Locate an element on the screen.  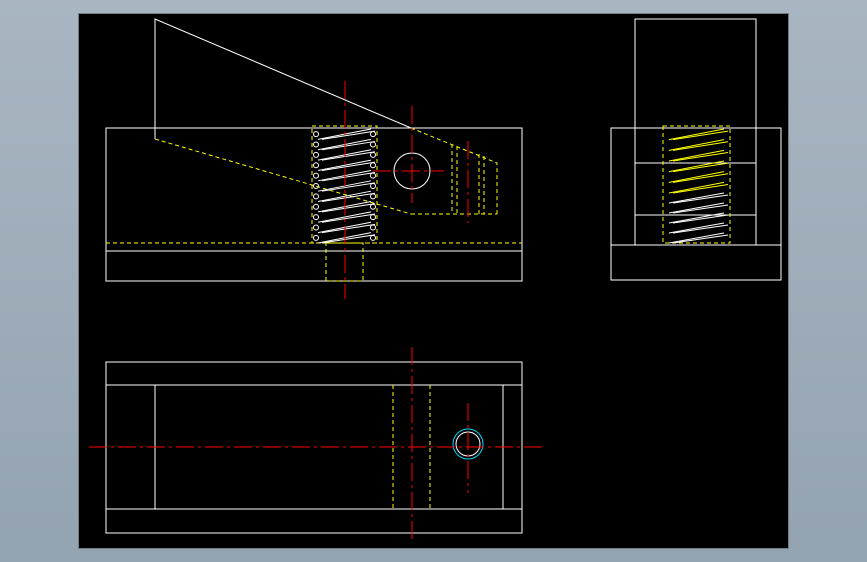
side-spring-coils is located at coordinates (698, 186).